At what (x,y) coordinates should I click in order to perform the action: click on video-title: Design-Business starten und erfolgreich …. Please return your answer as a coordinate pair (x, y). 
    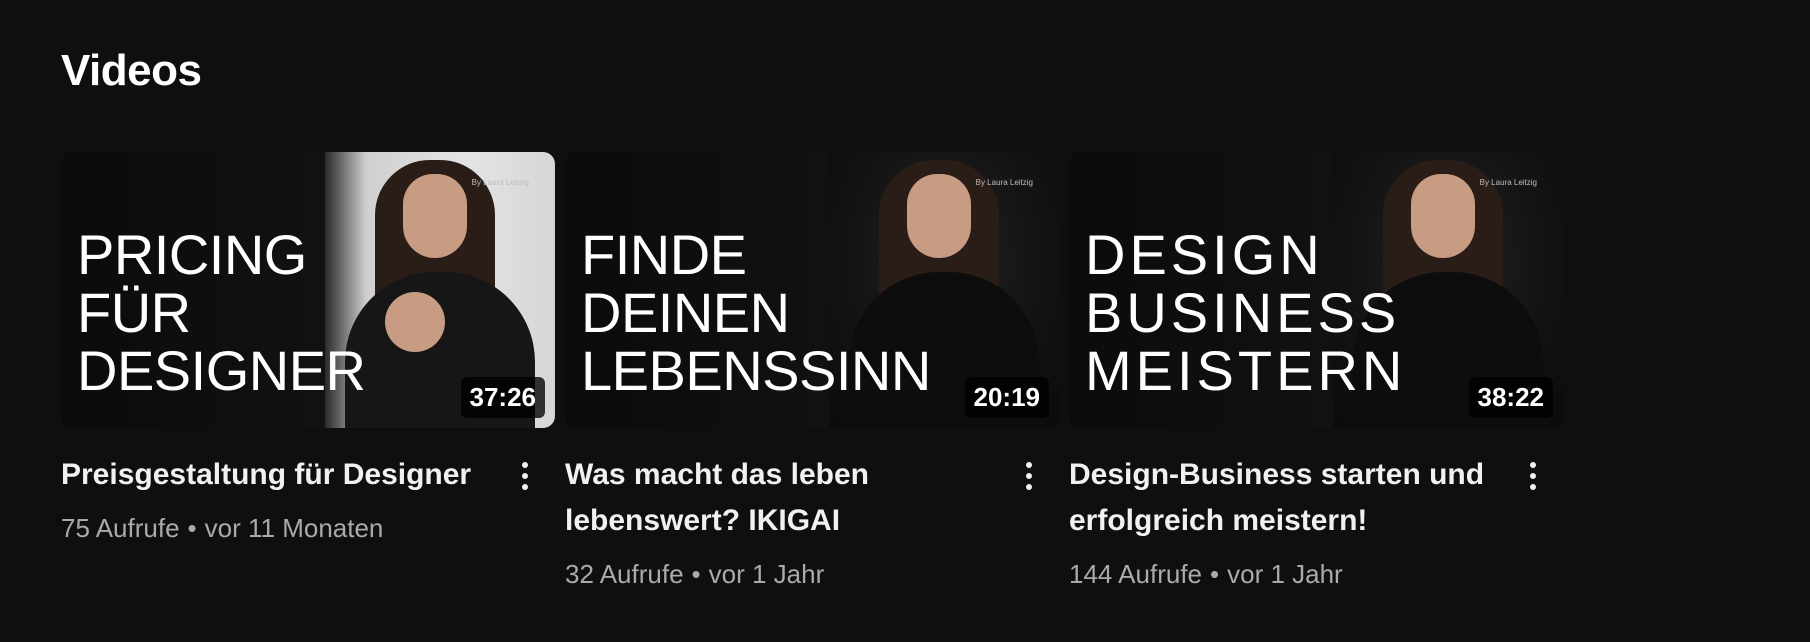
    Looking at the image, I should click on (1288, 498).